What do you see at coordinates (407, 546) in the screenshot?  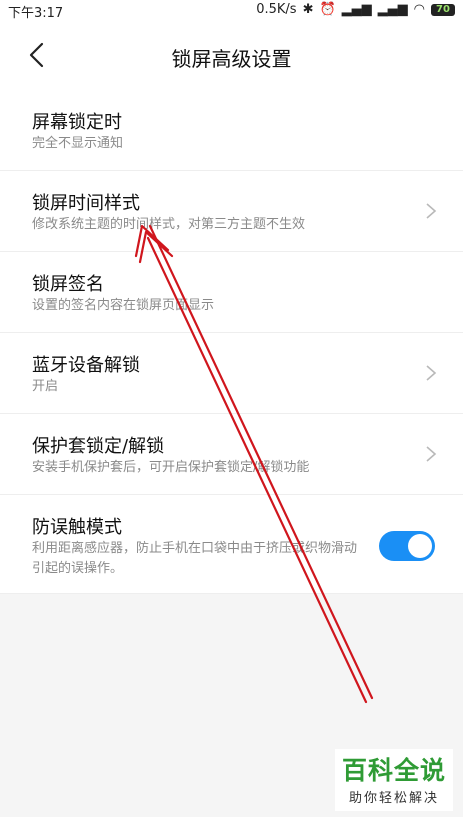 I see `anti-mistouch-toggle` at bounding box center [407, 546].